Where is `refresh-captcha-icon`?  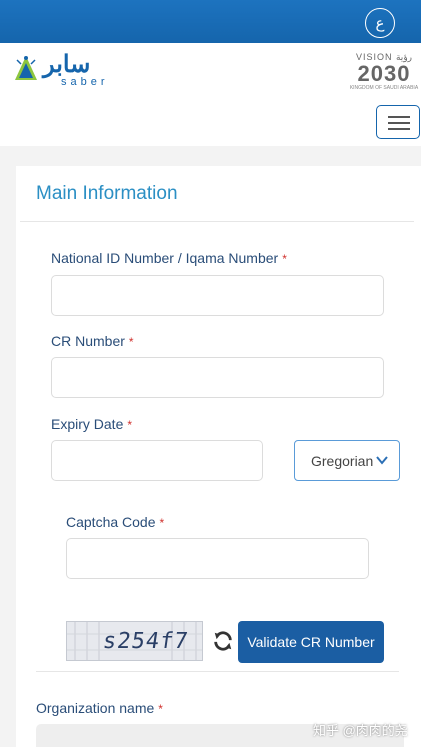 refresh-captcha-icon is located at coordinates (223, 641).